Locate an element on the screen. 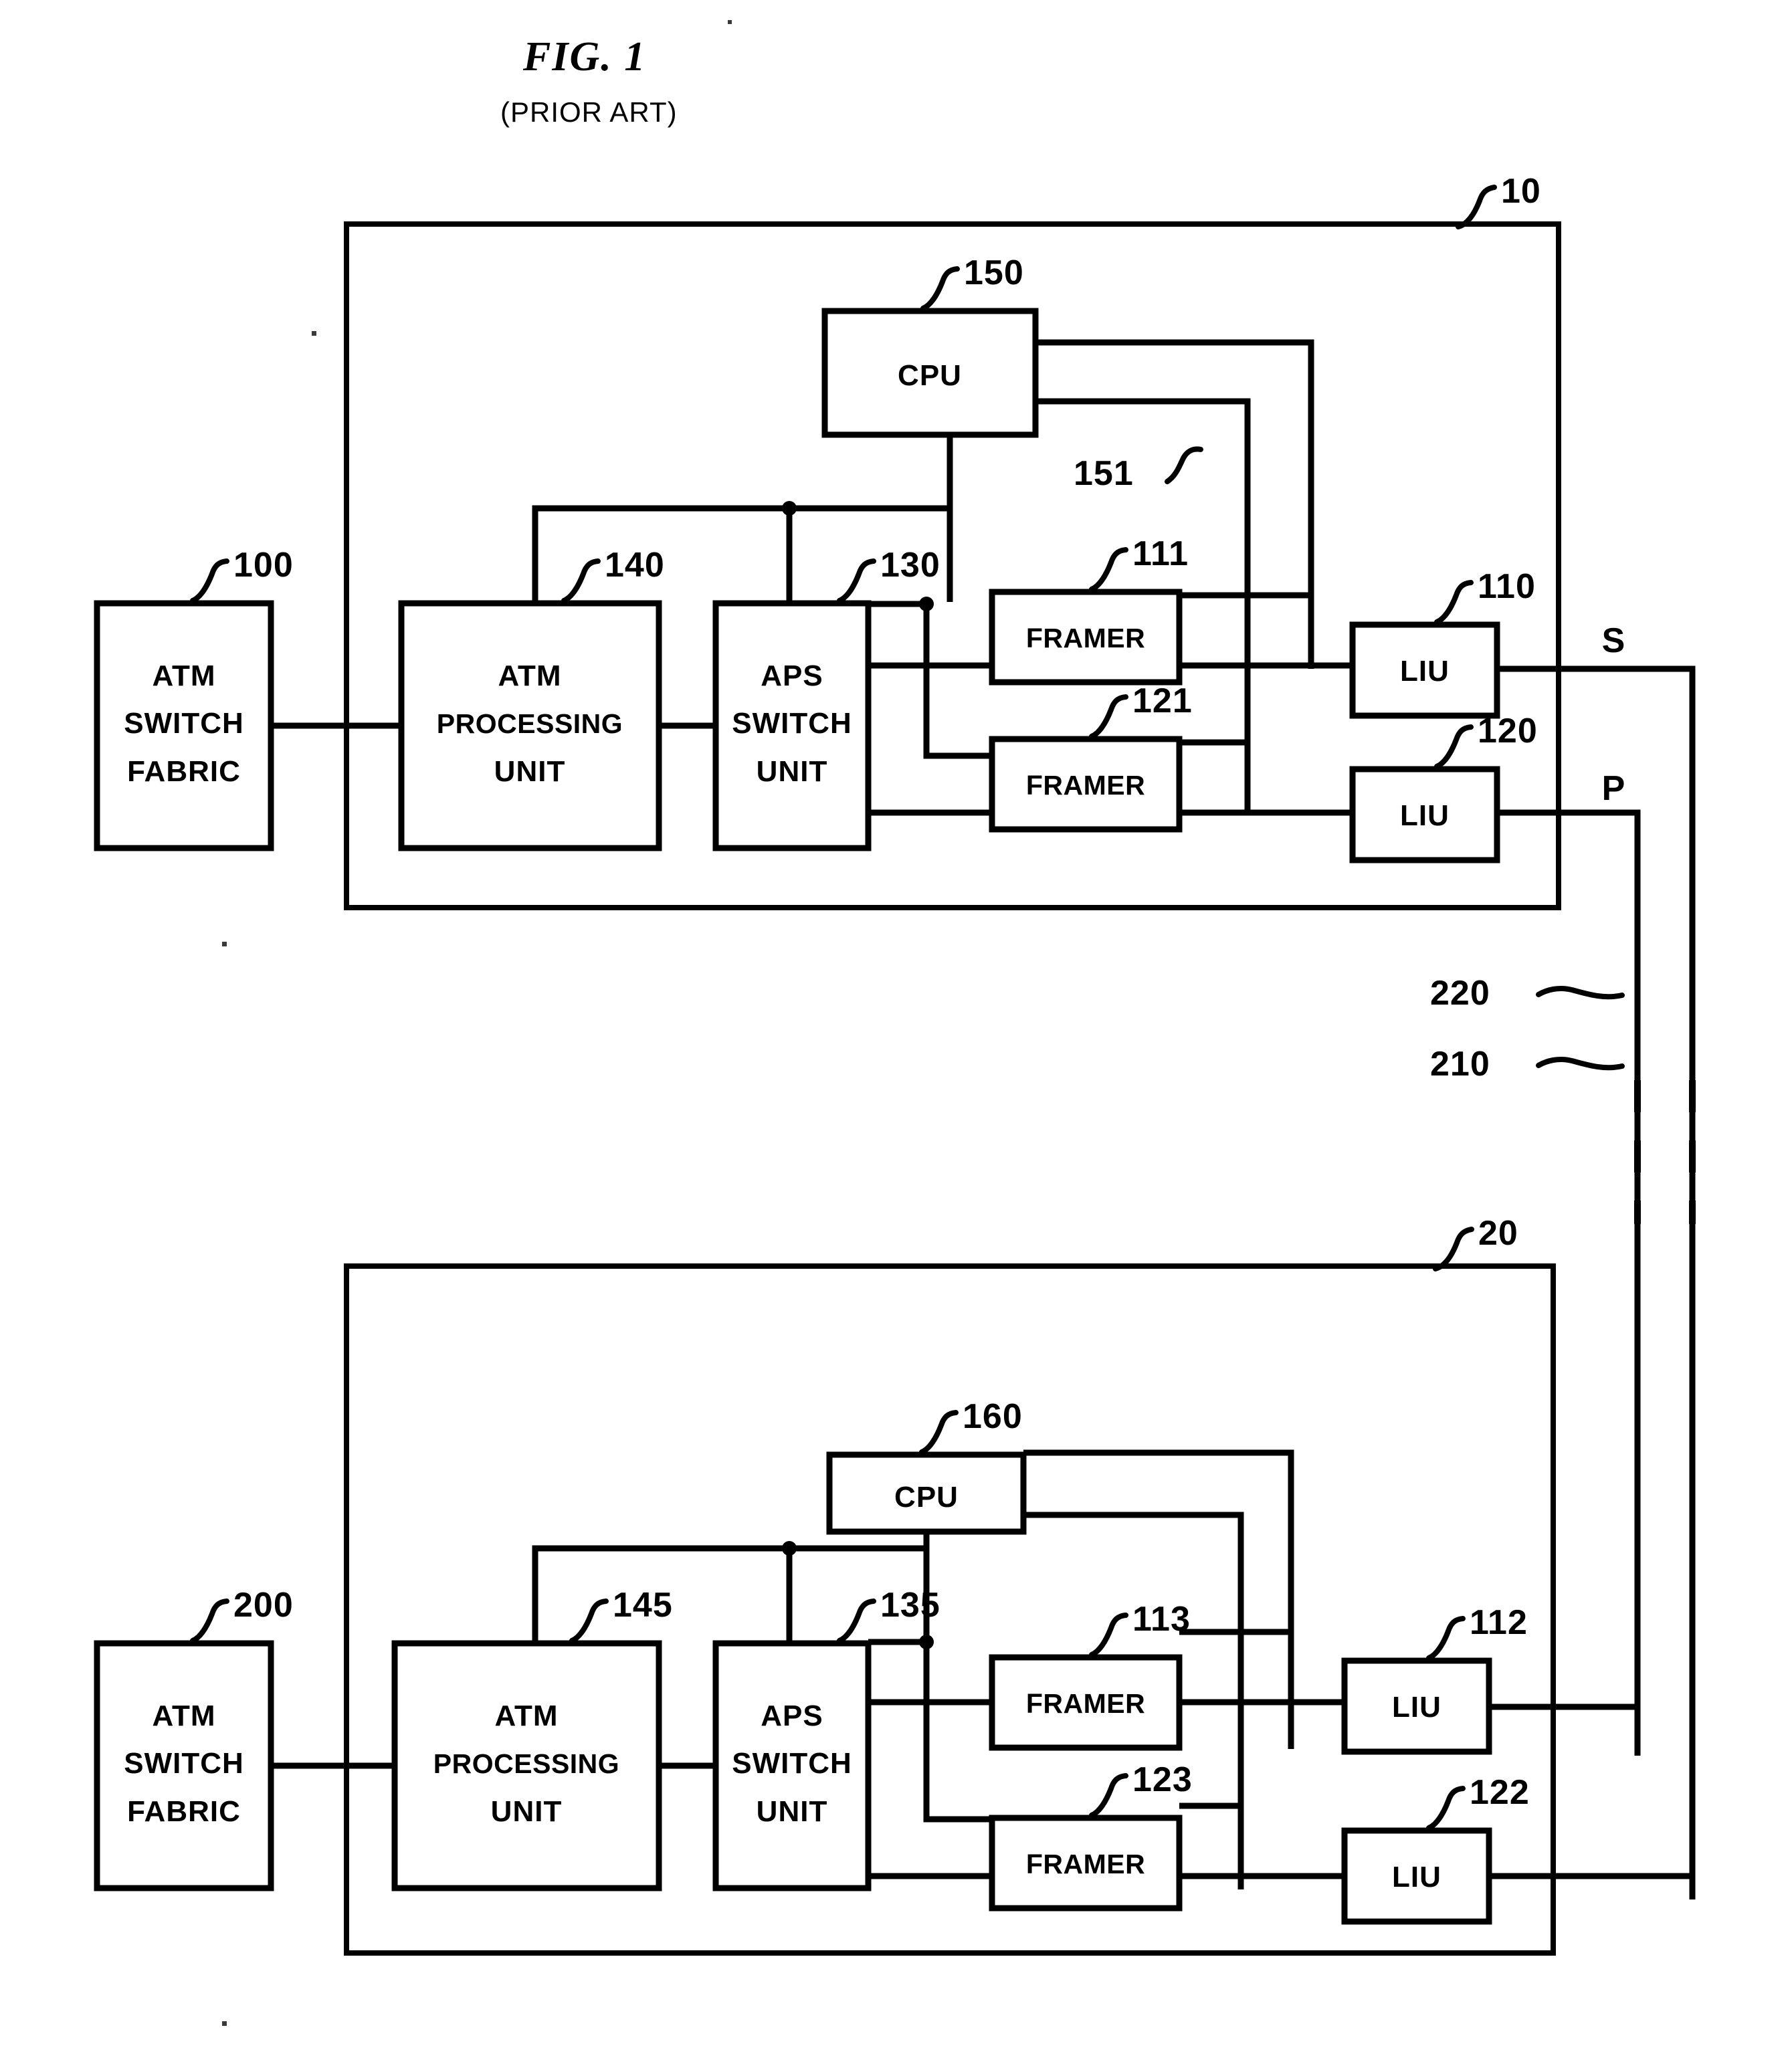 This screenshot has width=1792, height=2060. port-label-primary: P is located at coordinates (1613, 788).